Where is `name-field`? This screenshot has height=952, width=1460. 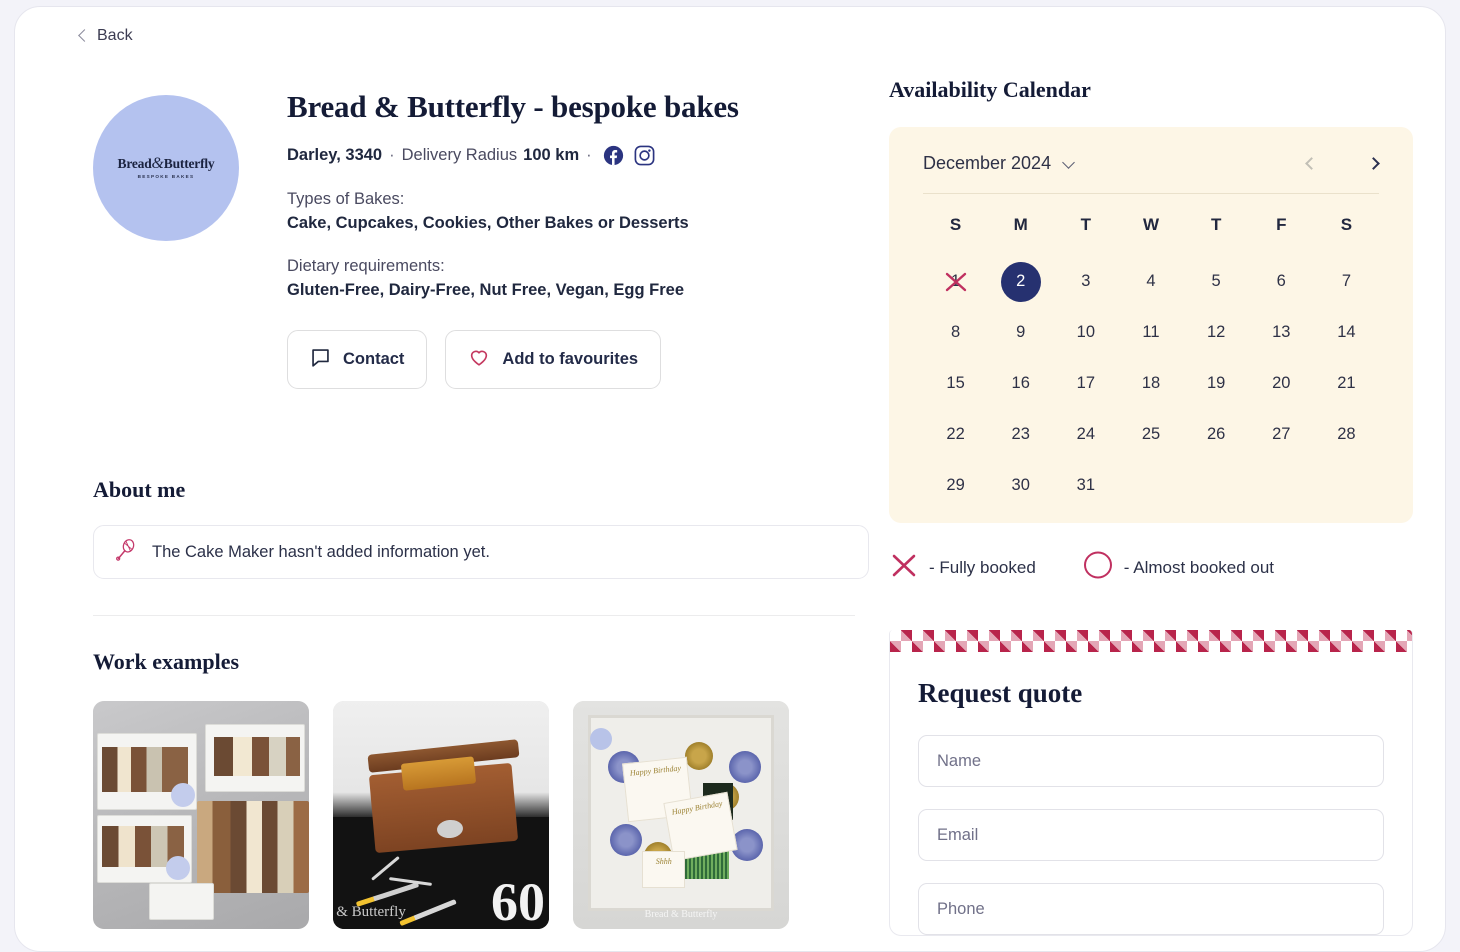 name-field is located at coordinates (1151, 761).